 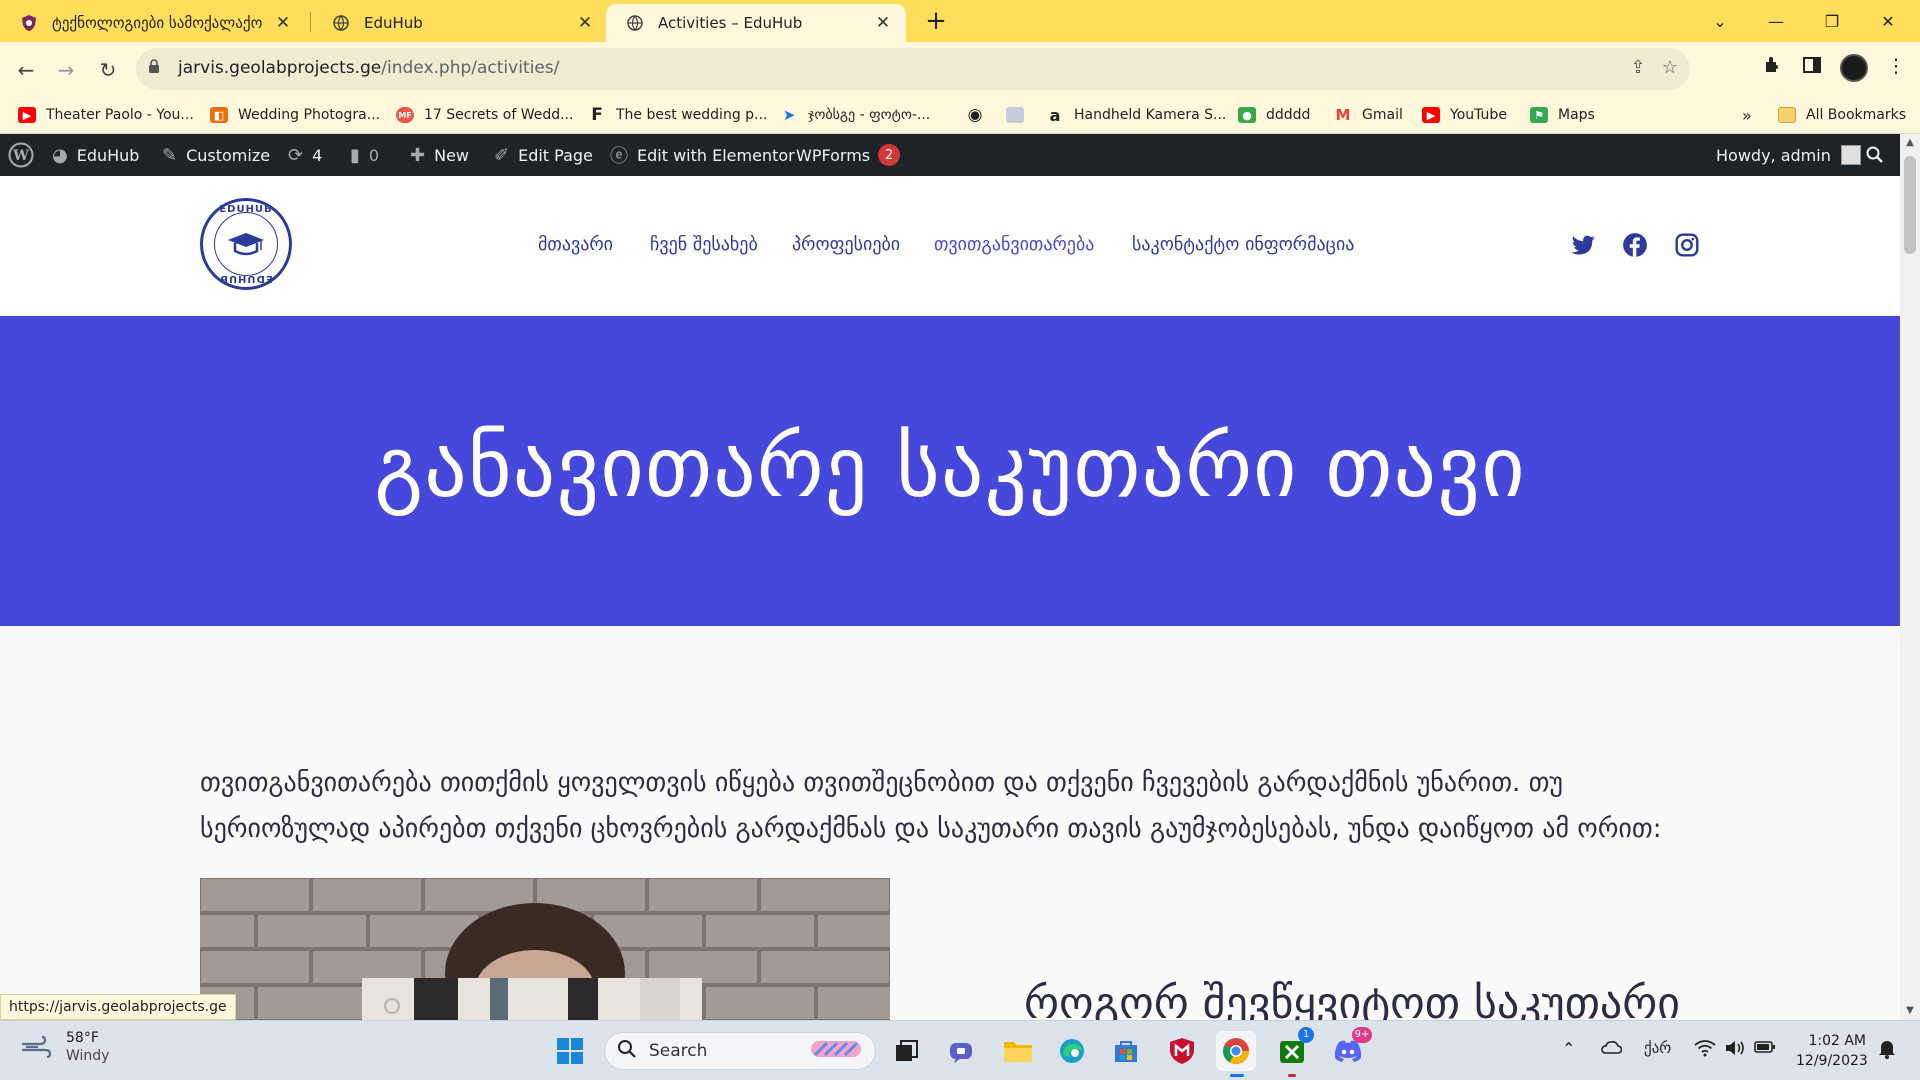 I want to click on tab-technologies: ტექნოლოგიები სამოქალაქო ✕, so click(x=153, y=23).